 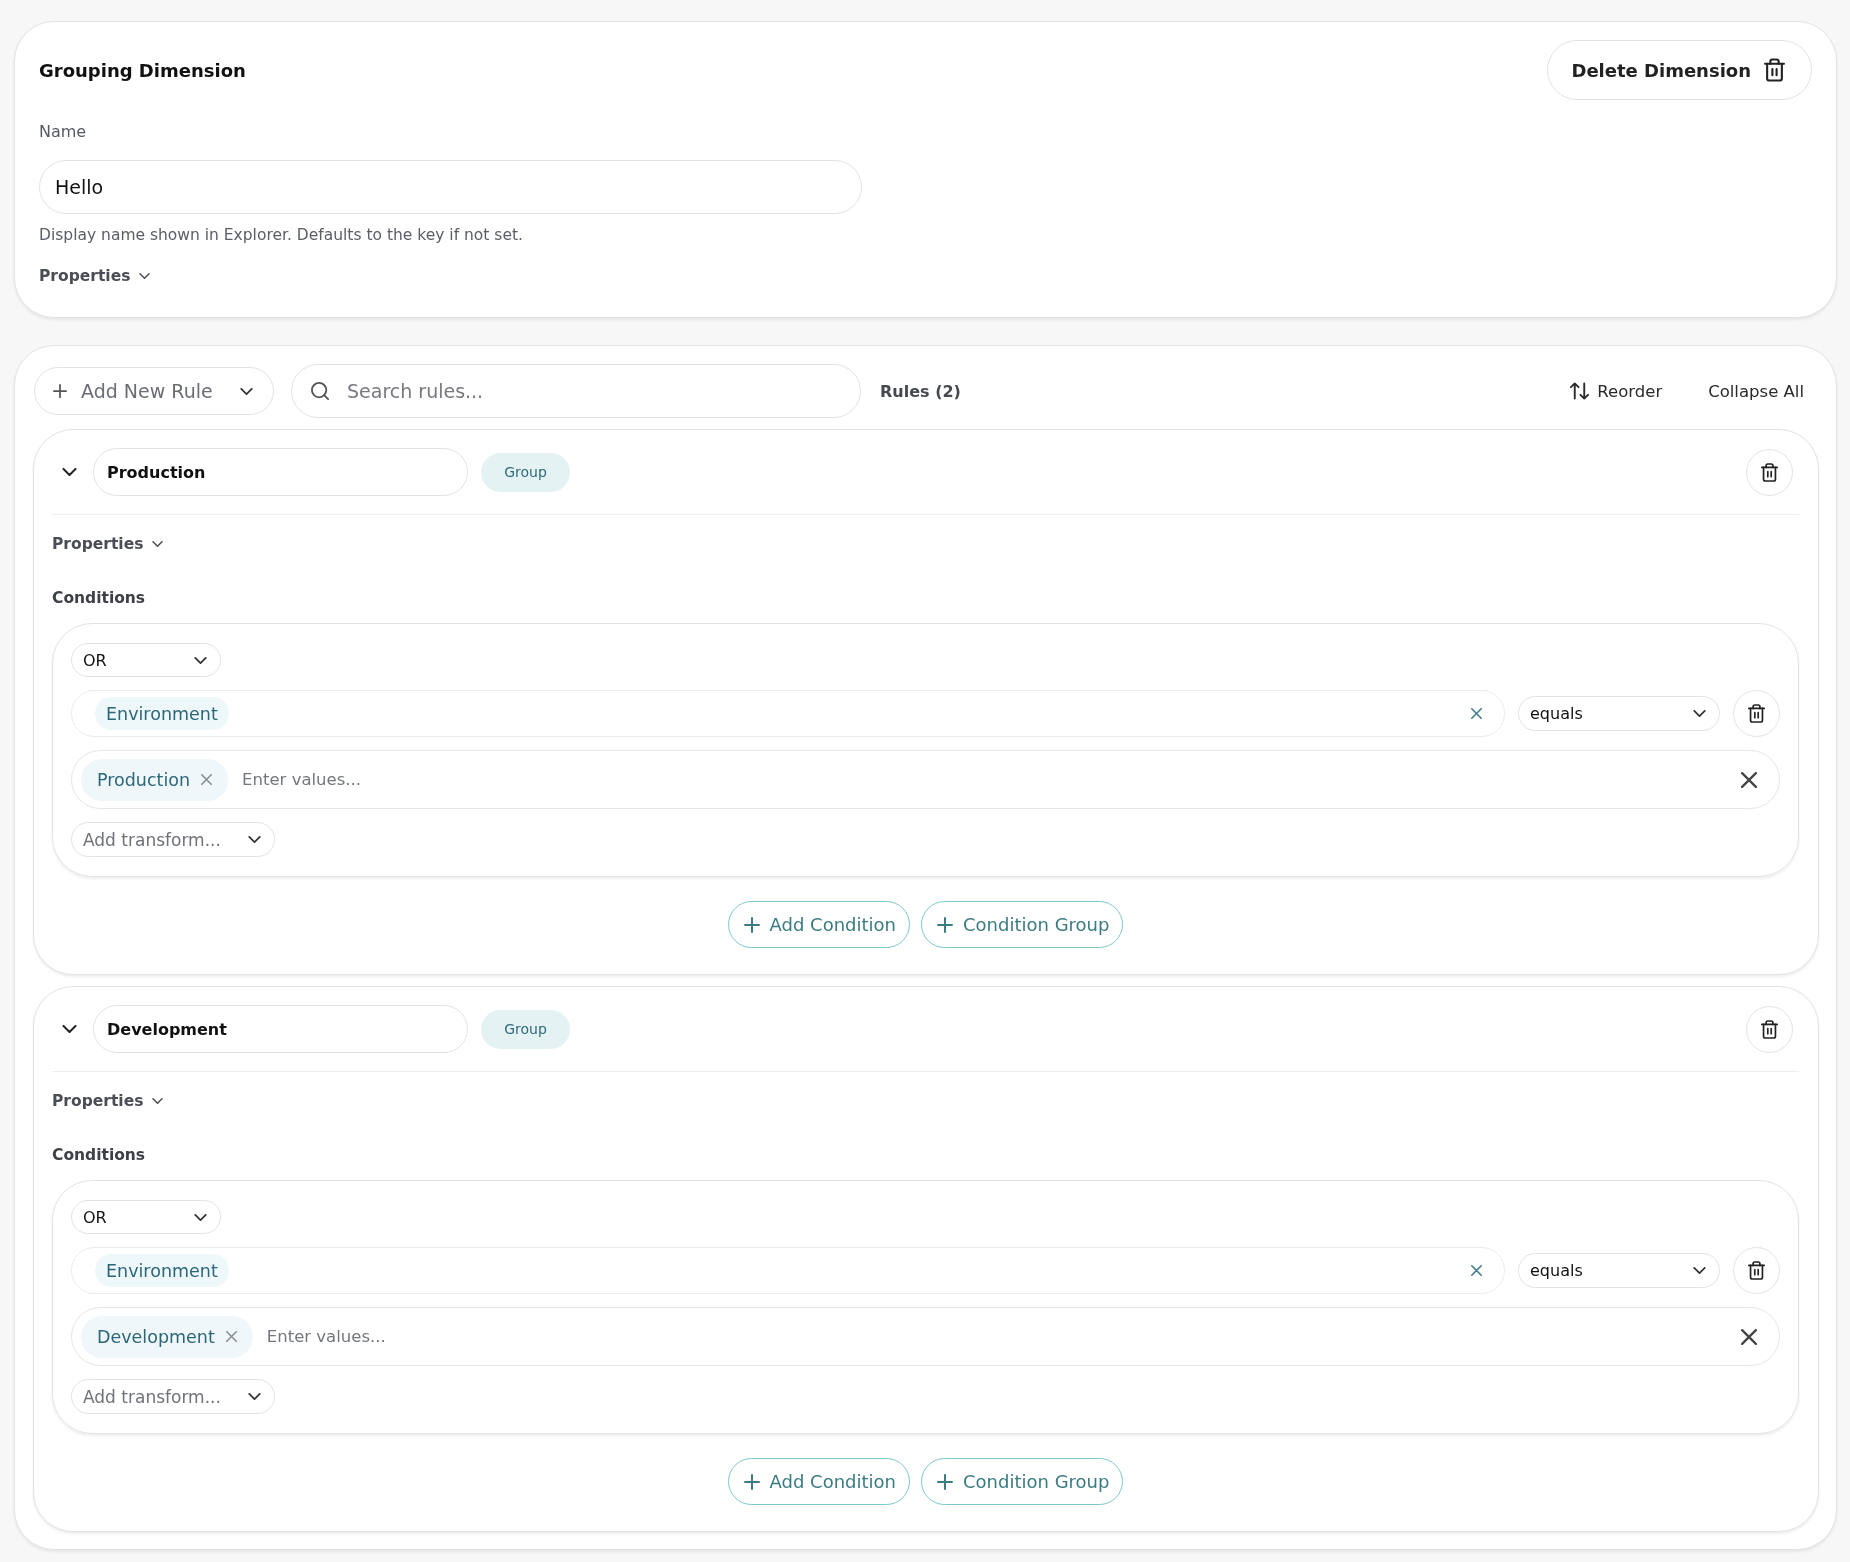 I want to click on collapse-all-button: Collapse All, so click(x=1756, y=391).